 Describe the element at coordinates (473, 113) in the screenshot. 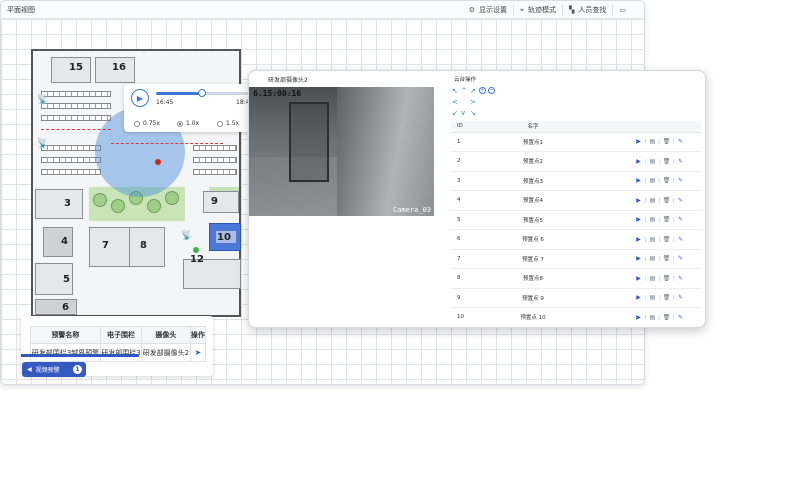

I see `ptz-down-right-icon: ↘` at that location.